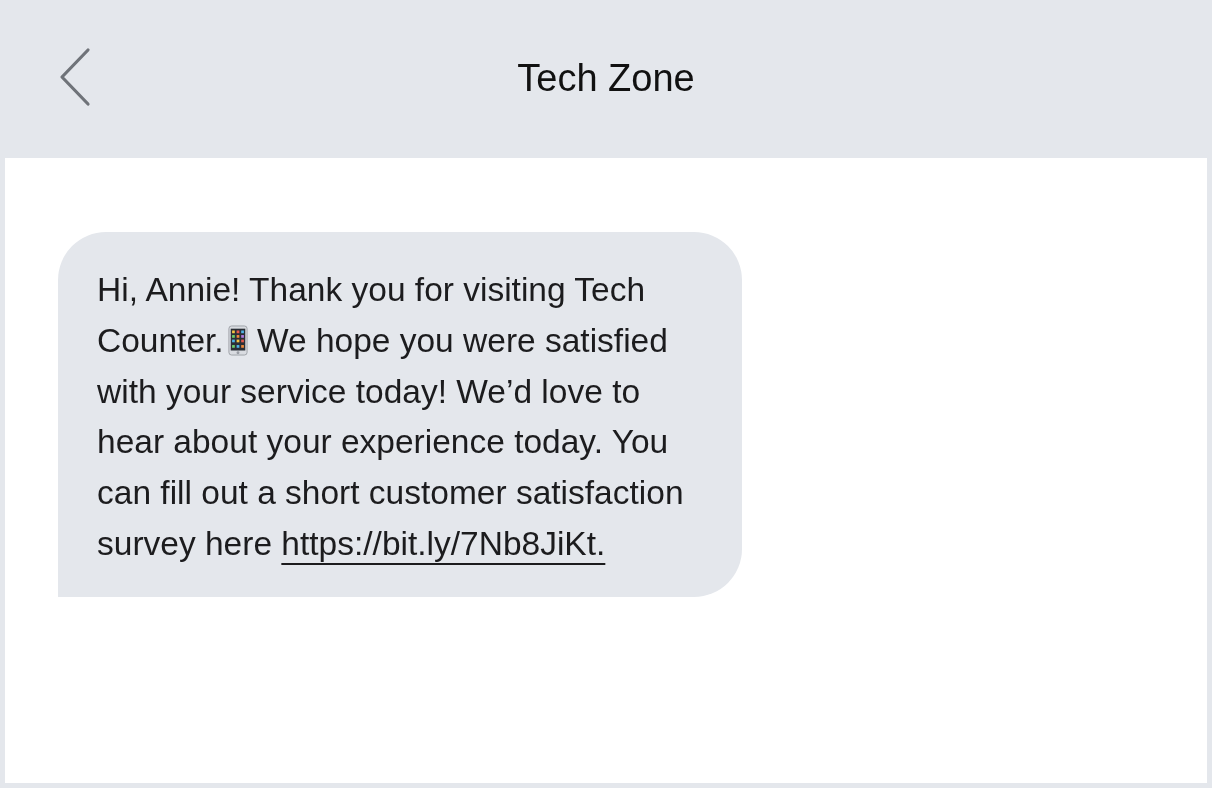 The width and height of the screenshot is (1212, 788). What do you see at coordinates (443, 543) in the screenshot?
I see `survey-link: https://bit.ly/7Nb8JiKt.` at bounding box center [443, 543].